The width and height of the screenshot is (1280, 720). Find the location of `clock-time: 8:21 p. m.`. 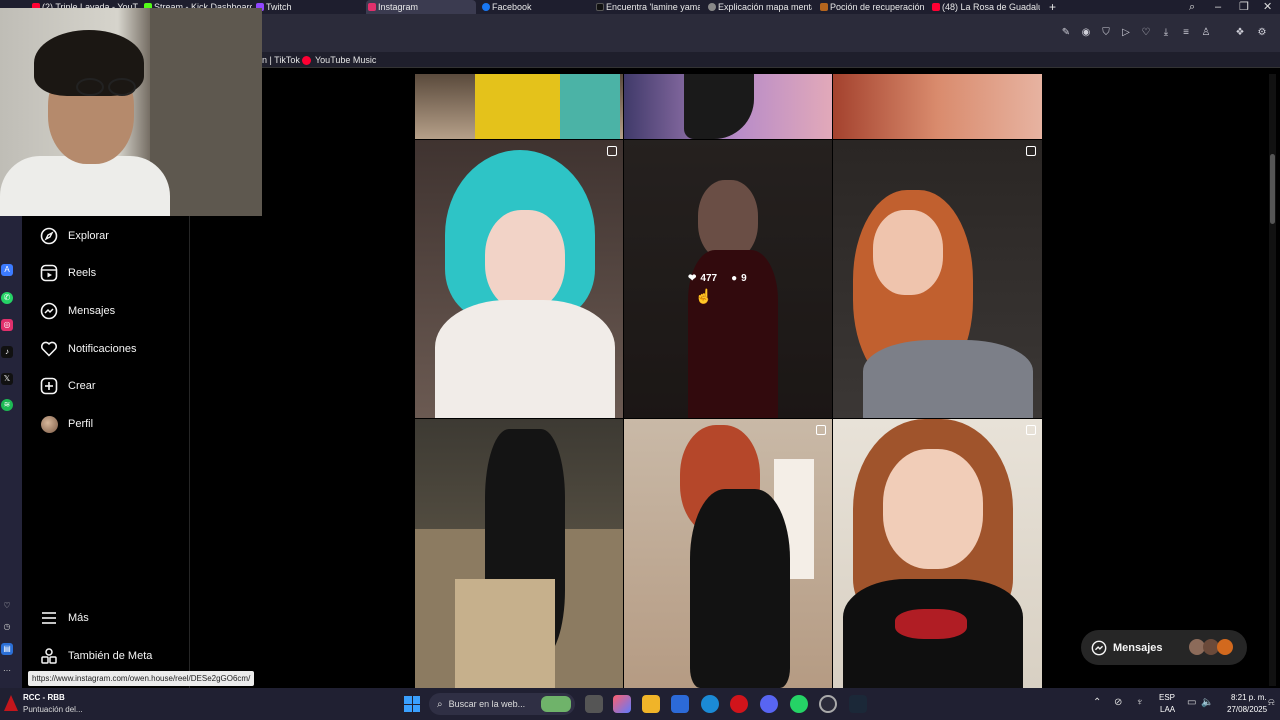

clock-time: 8:21 p. m. is located at coordinates (1249, 697).